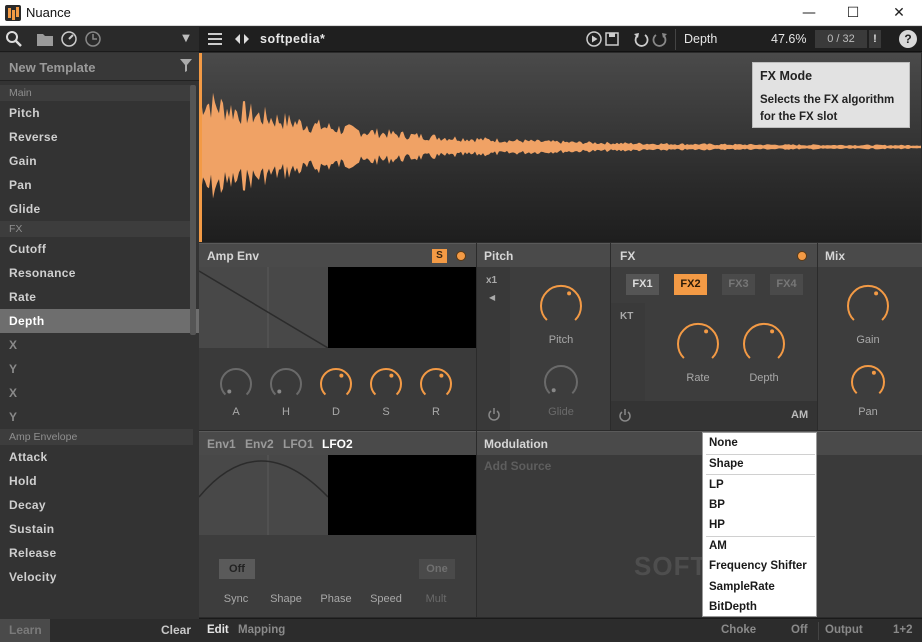  I want to click on knob-pitch, so click(561, 306).